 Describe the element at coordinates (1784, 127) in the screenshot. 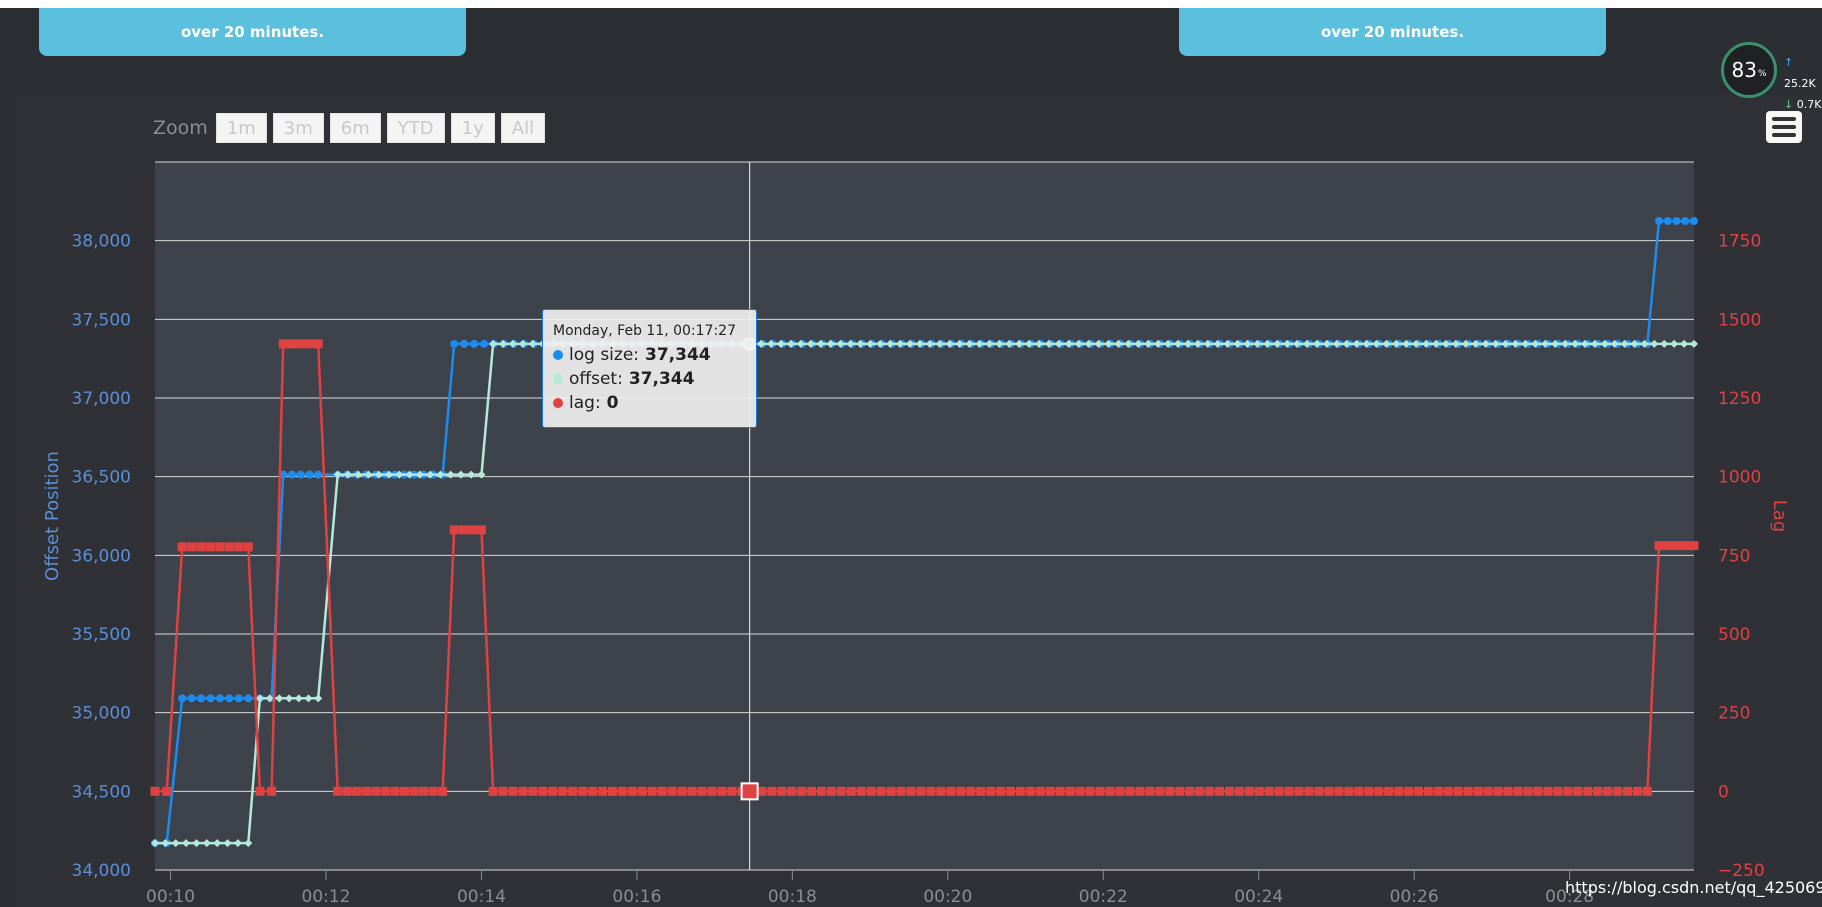

I see `chart-context-menu-button` at that location.